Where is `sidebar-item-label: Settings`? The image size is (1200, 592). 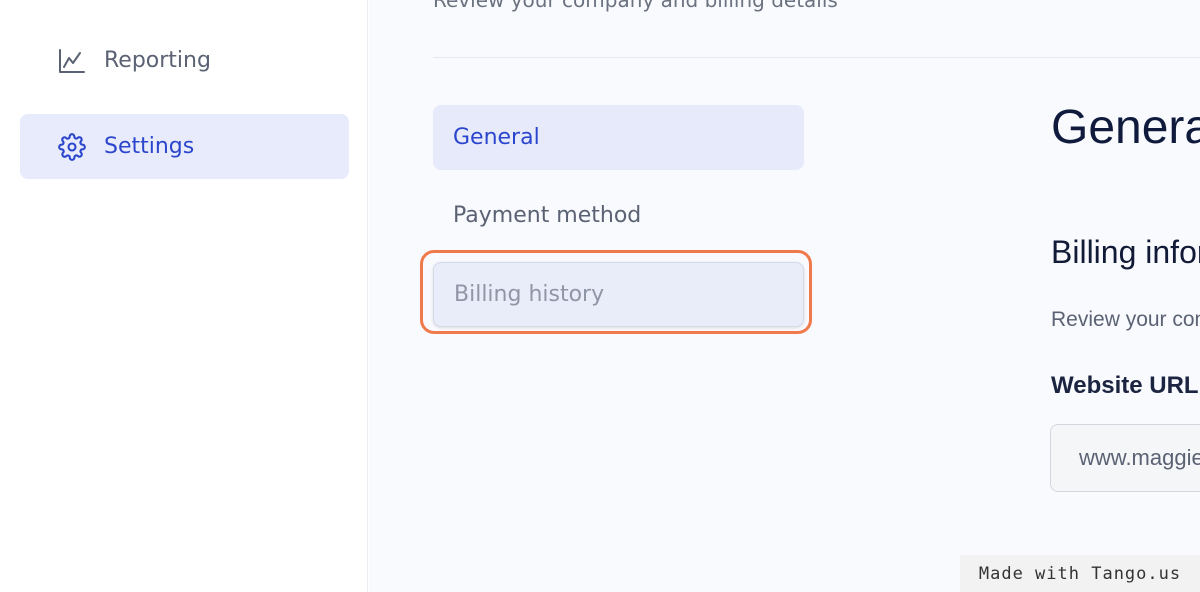
sidebar-item-label: Settings is located at coordinates (149, 146).